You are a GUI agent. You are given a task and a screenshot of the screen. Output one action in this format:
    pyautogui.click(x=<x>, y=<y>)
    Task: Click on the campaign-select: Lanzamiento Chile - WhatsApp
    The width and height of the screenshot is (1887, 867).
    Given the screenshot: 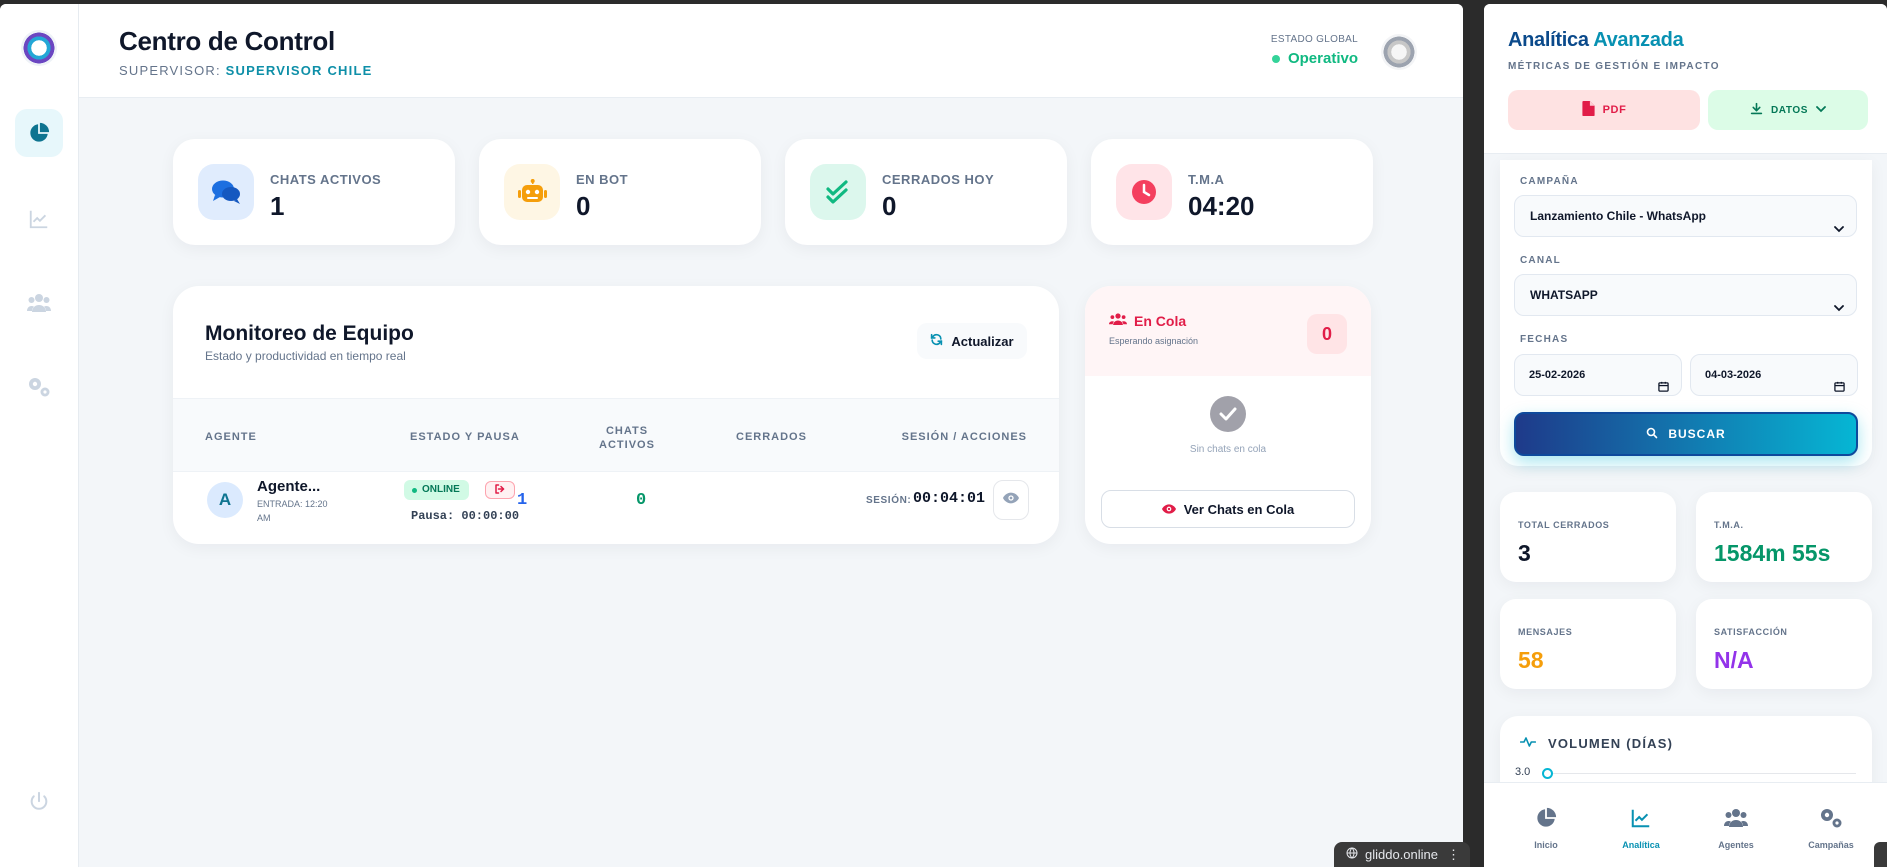 What is the action you would take?
    pyautogui.click(x=1685, y=216)
    